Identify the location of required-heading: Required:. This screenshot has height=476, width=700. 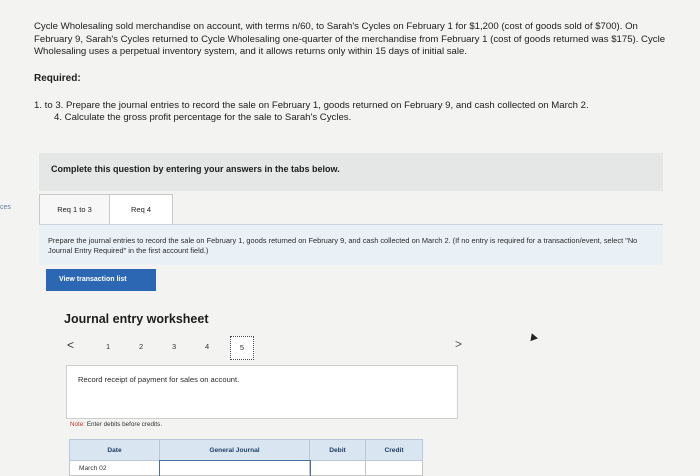
(57, 78).